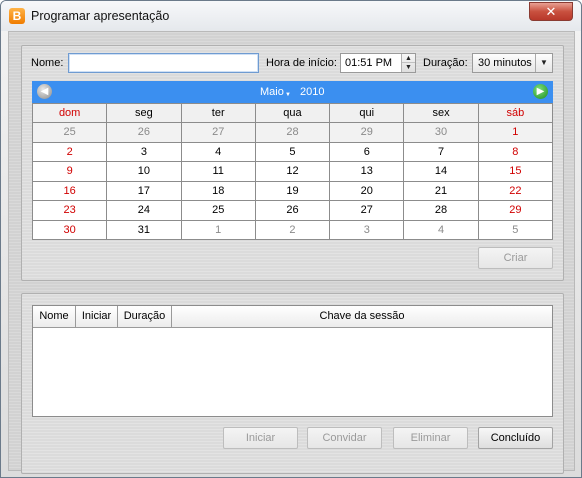  I want to click on time-spinner: ▲ ▼, so click(408, 63).